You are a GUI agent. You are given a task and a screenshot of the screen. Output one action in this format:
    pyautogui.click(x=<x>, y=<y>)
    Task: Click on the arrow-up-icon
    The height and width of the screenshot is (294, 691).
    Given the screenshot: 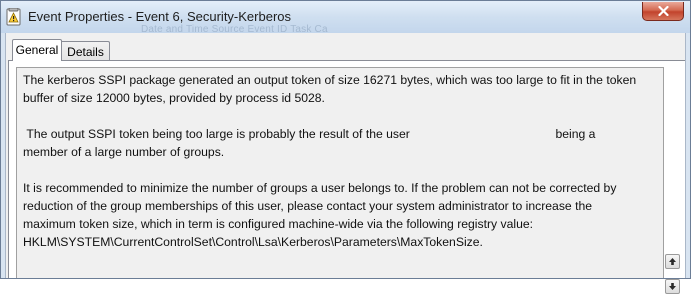 What is the action you would take?
    pyautogui.click(x=672, y=261)
    